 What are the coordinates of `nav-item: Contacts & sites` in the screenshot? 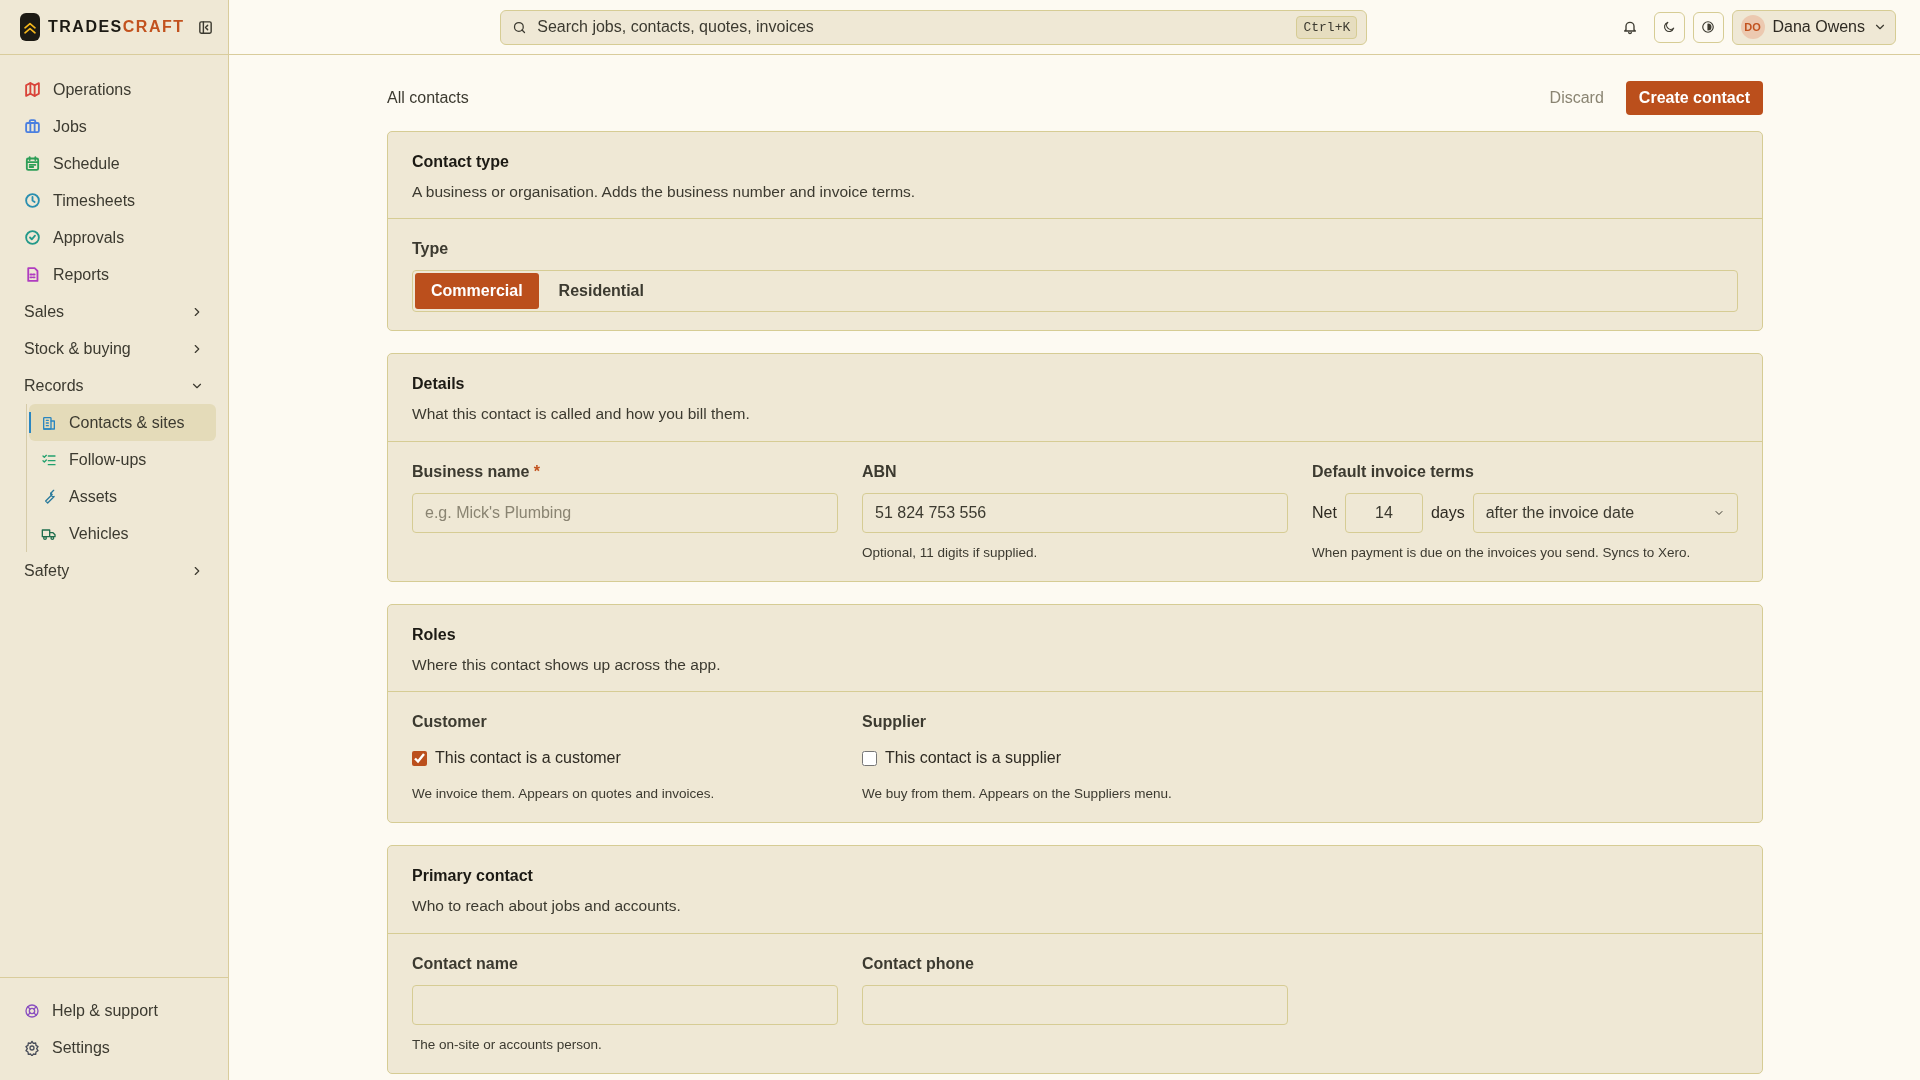 It's located at (122, 422).